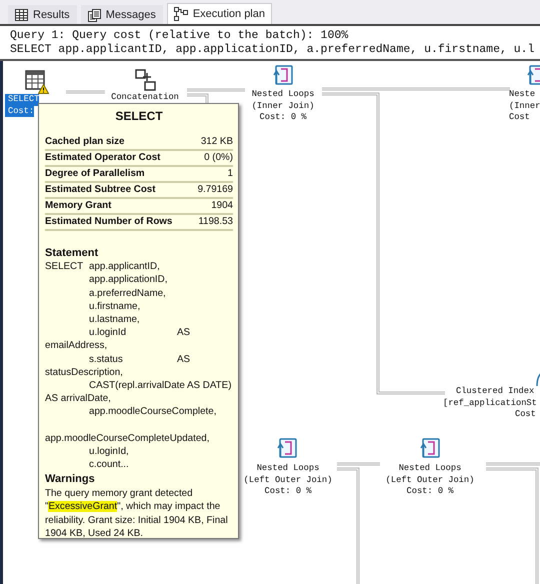 The height and width of the screenshot is (584, 540). What do you see at coordinates (216, 142) in the screenshot?
I see `property-value: 312 KB` at bounding box center [216, 142].